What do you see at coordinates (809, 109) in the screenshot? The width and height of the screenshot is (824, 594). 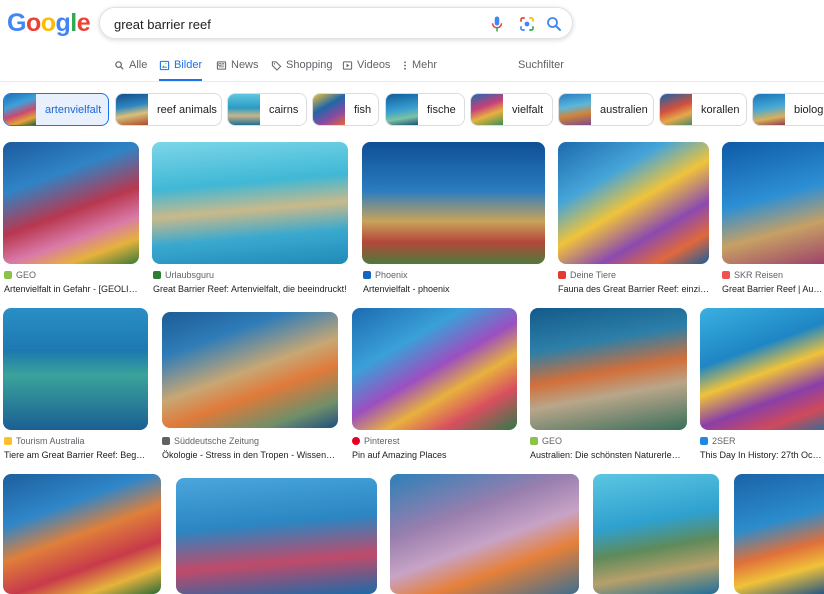 I see `chip-label: biologie` at bounding box center [809, 109].